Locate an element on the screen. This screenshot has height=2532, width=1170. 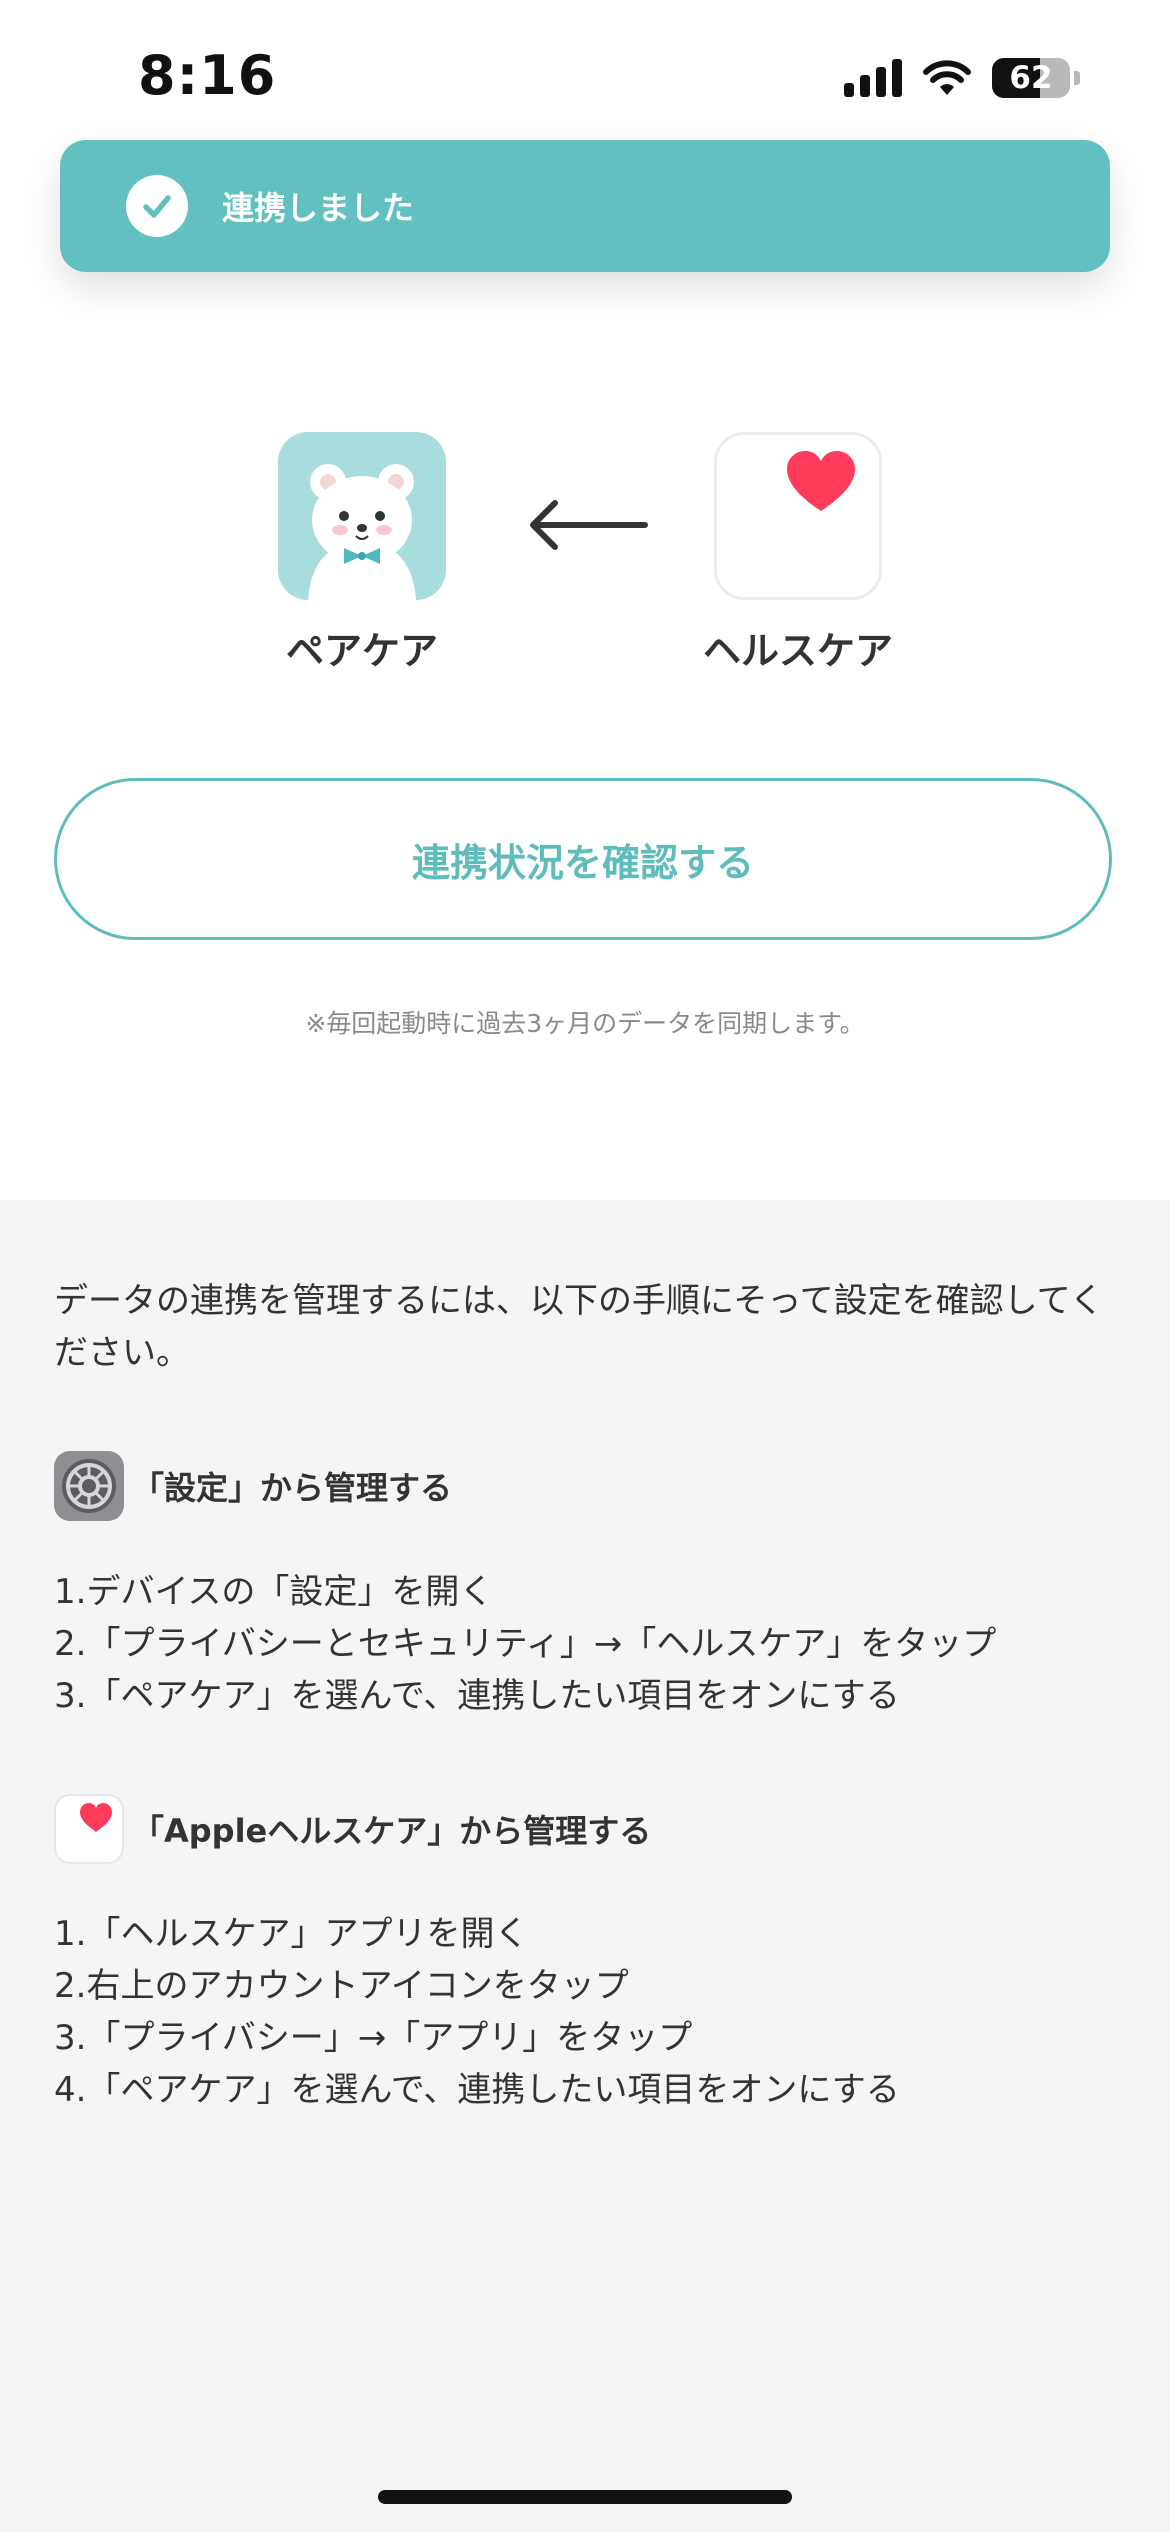
settings-gear-icon is located at coordinates (89, 1486).